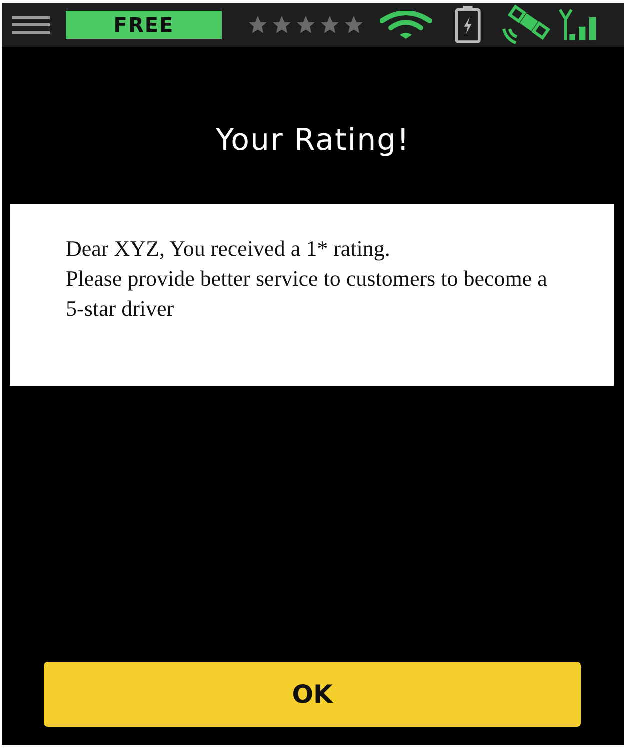 The height and width of the screenshot is (749, 626). What do you see at coordinates (468, 25) in the screenshot?
I see `battery-icon` at bounding box center [468, 25].